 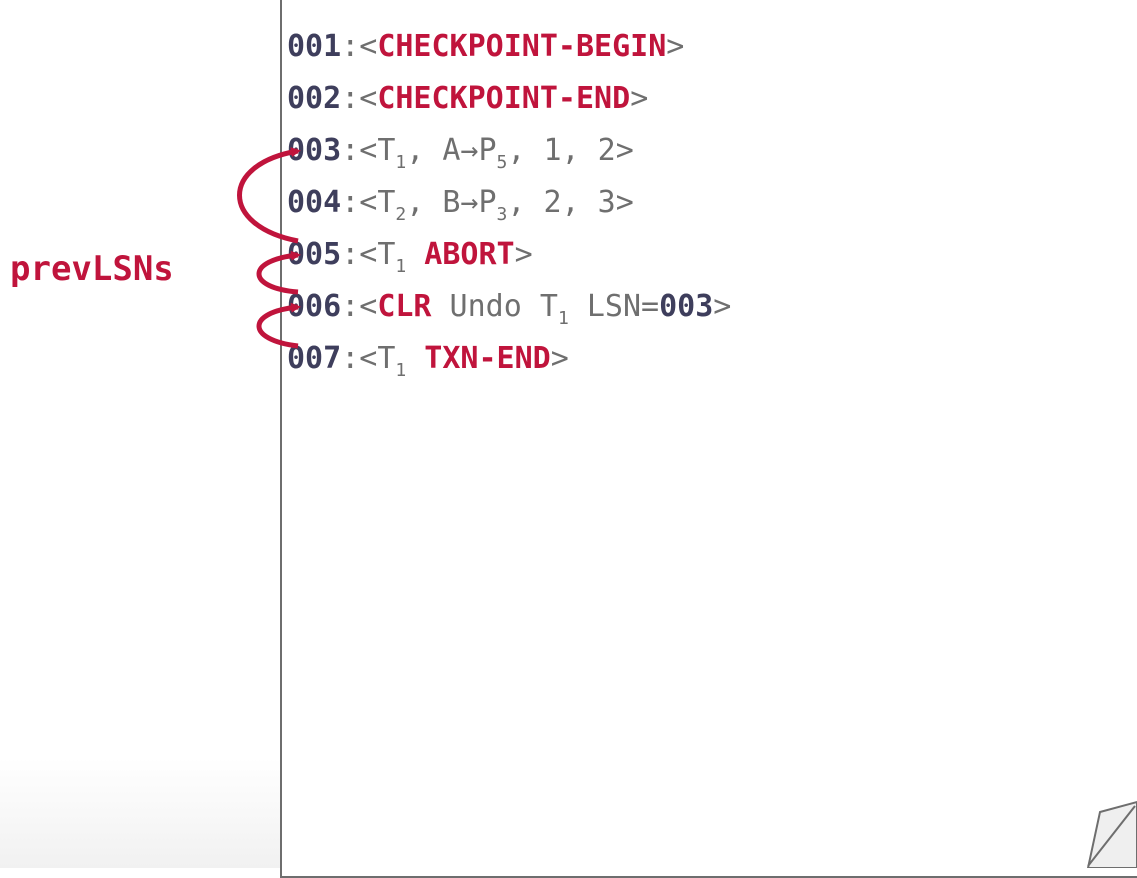 I want to click on prevlsn-arrows, so click(x=269, y=248).